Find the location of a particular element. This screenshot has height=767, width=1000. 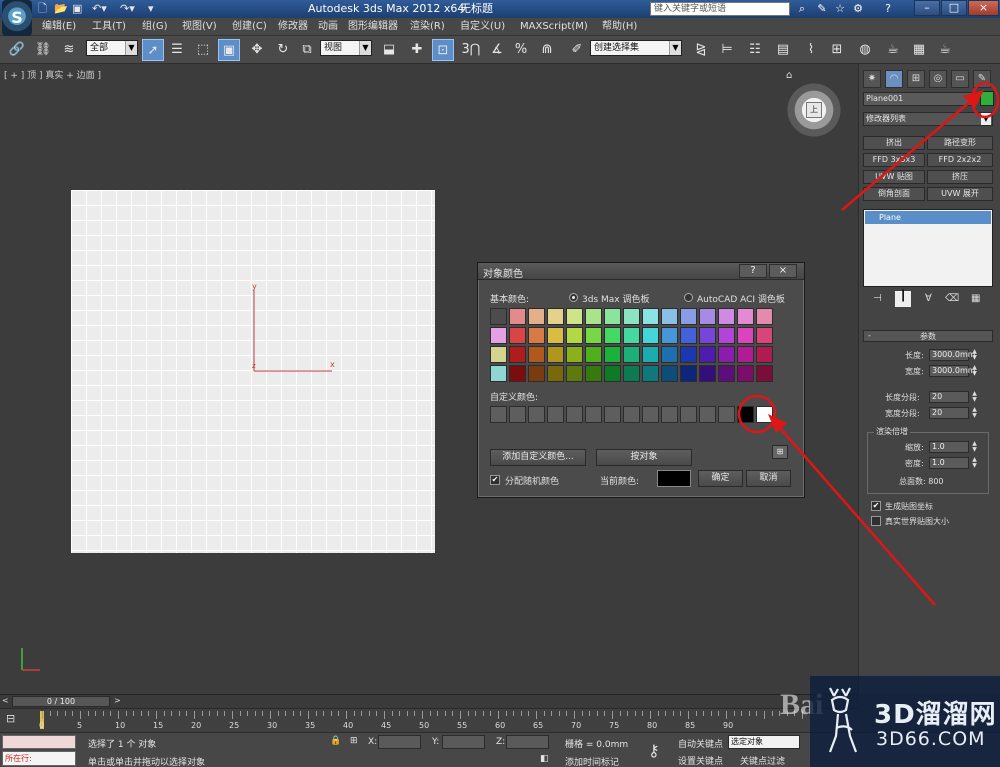

tools-icon: ✎ is located at coordinates (822, 9).